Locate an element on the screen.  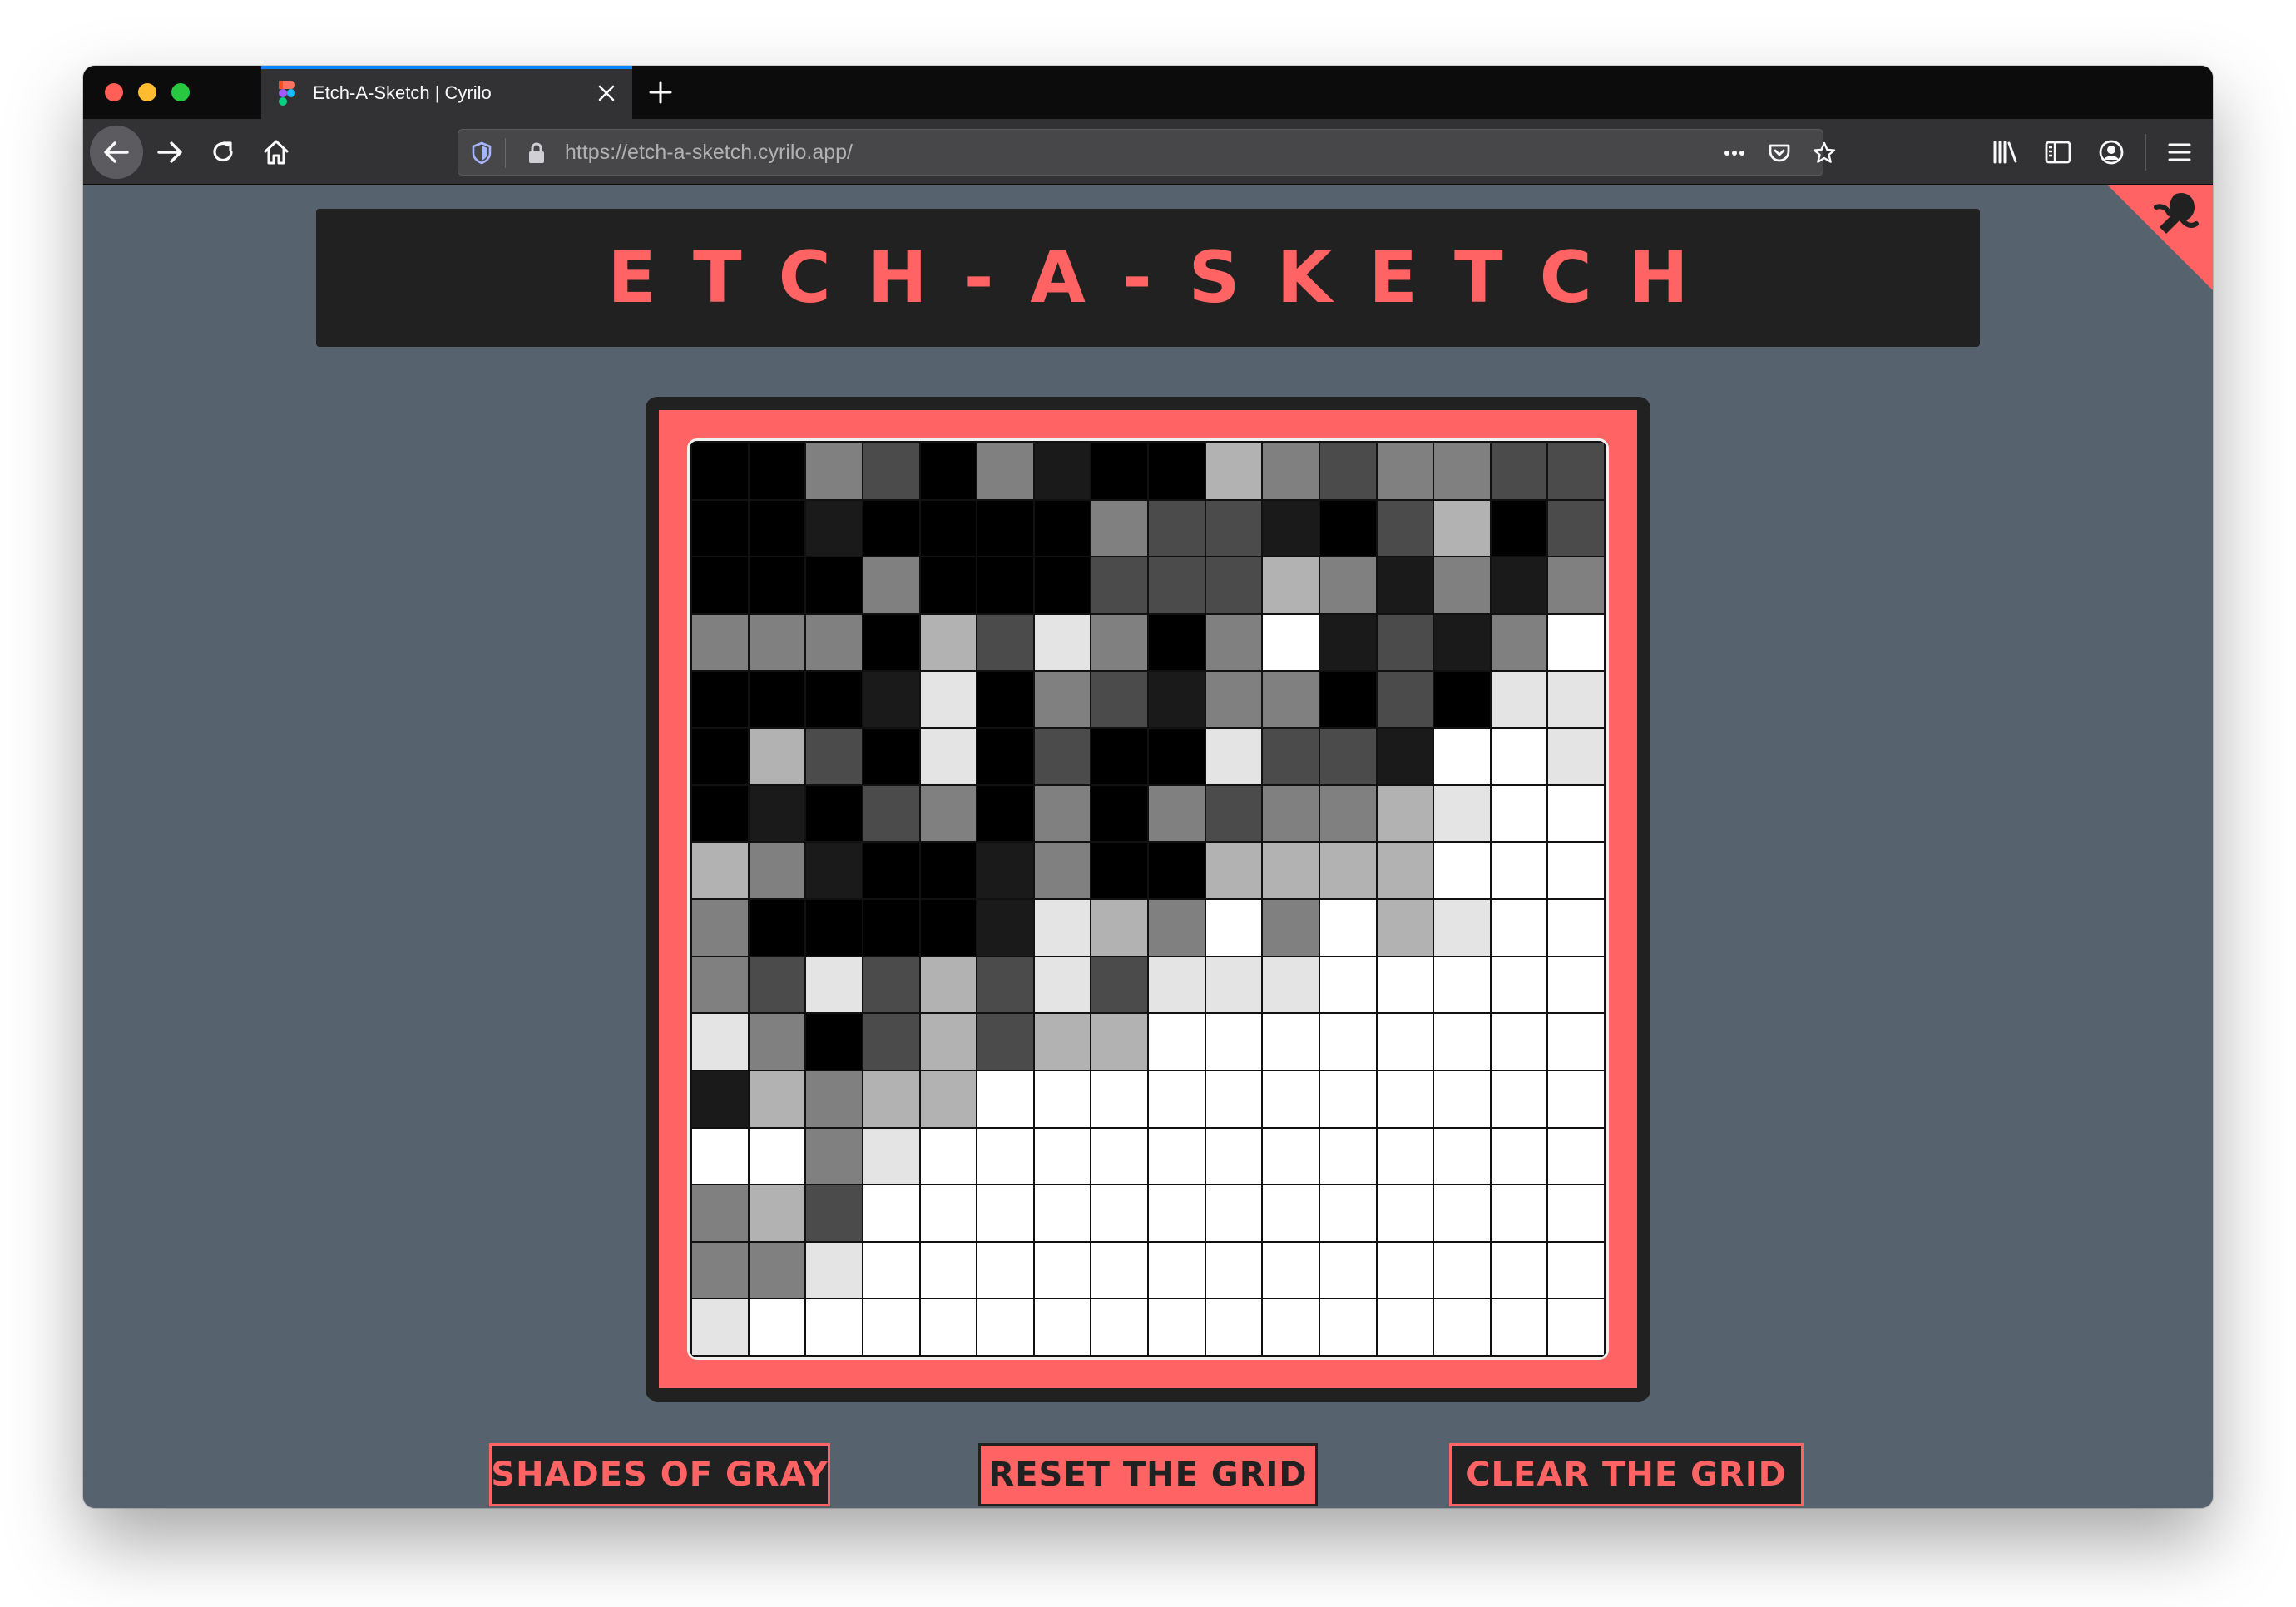
shades-of-gray-button: SHADES OF GRAY is located at coordinates (659, 1474).